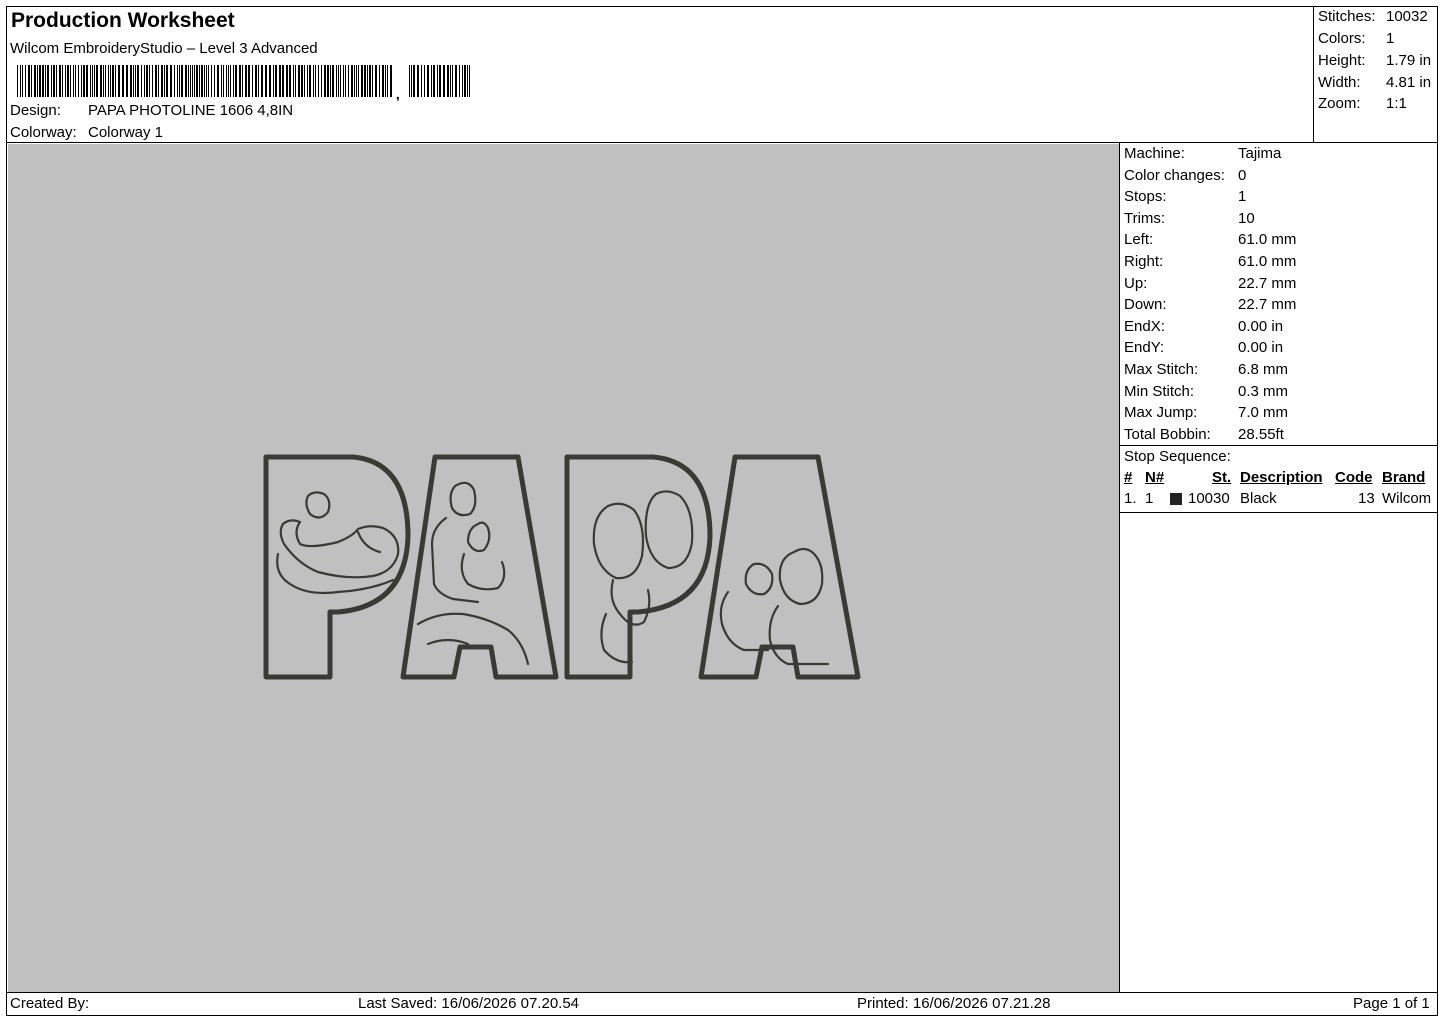  I want to click on line-art-p1, so click(338, 543).